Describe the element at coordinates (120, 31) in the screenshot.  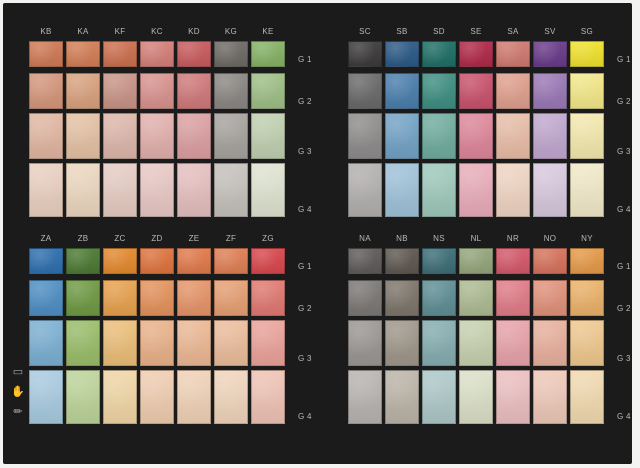
I see `color-code-label: KF` at that location.